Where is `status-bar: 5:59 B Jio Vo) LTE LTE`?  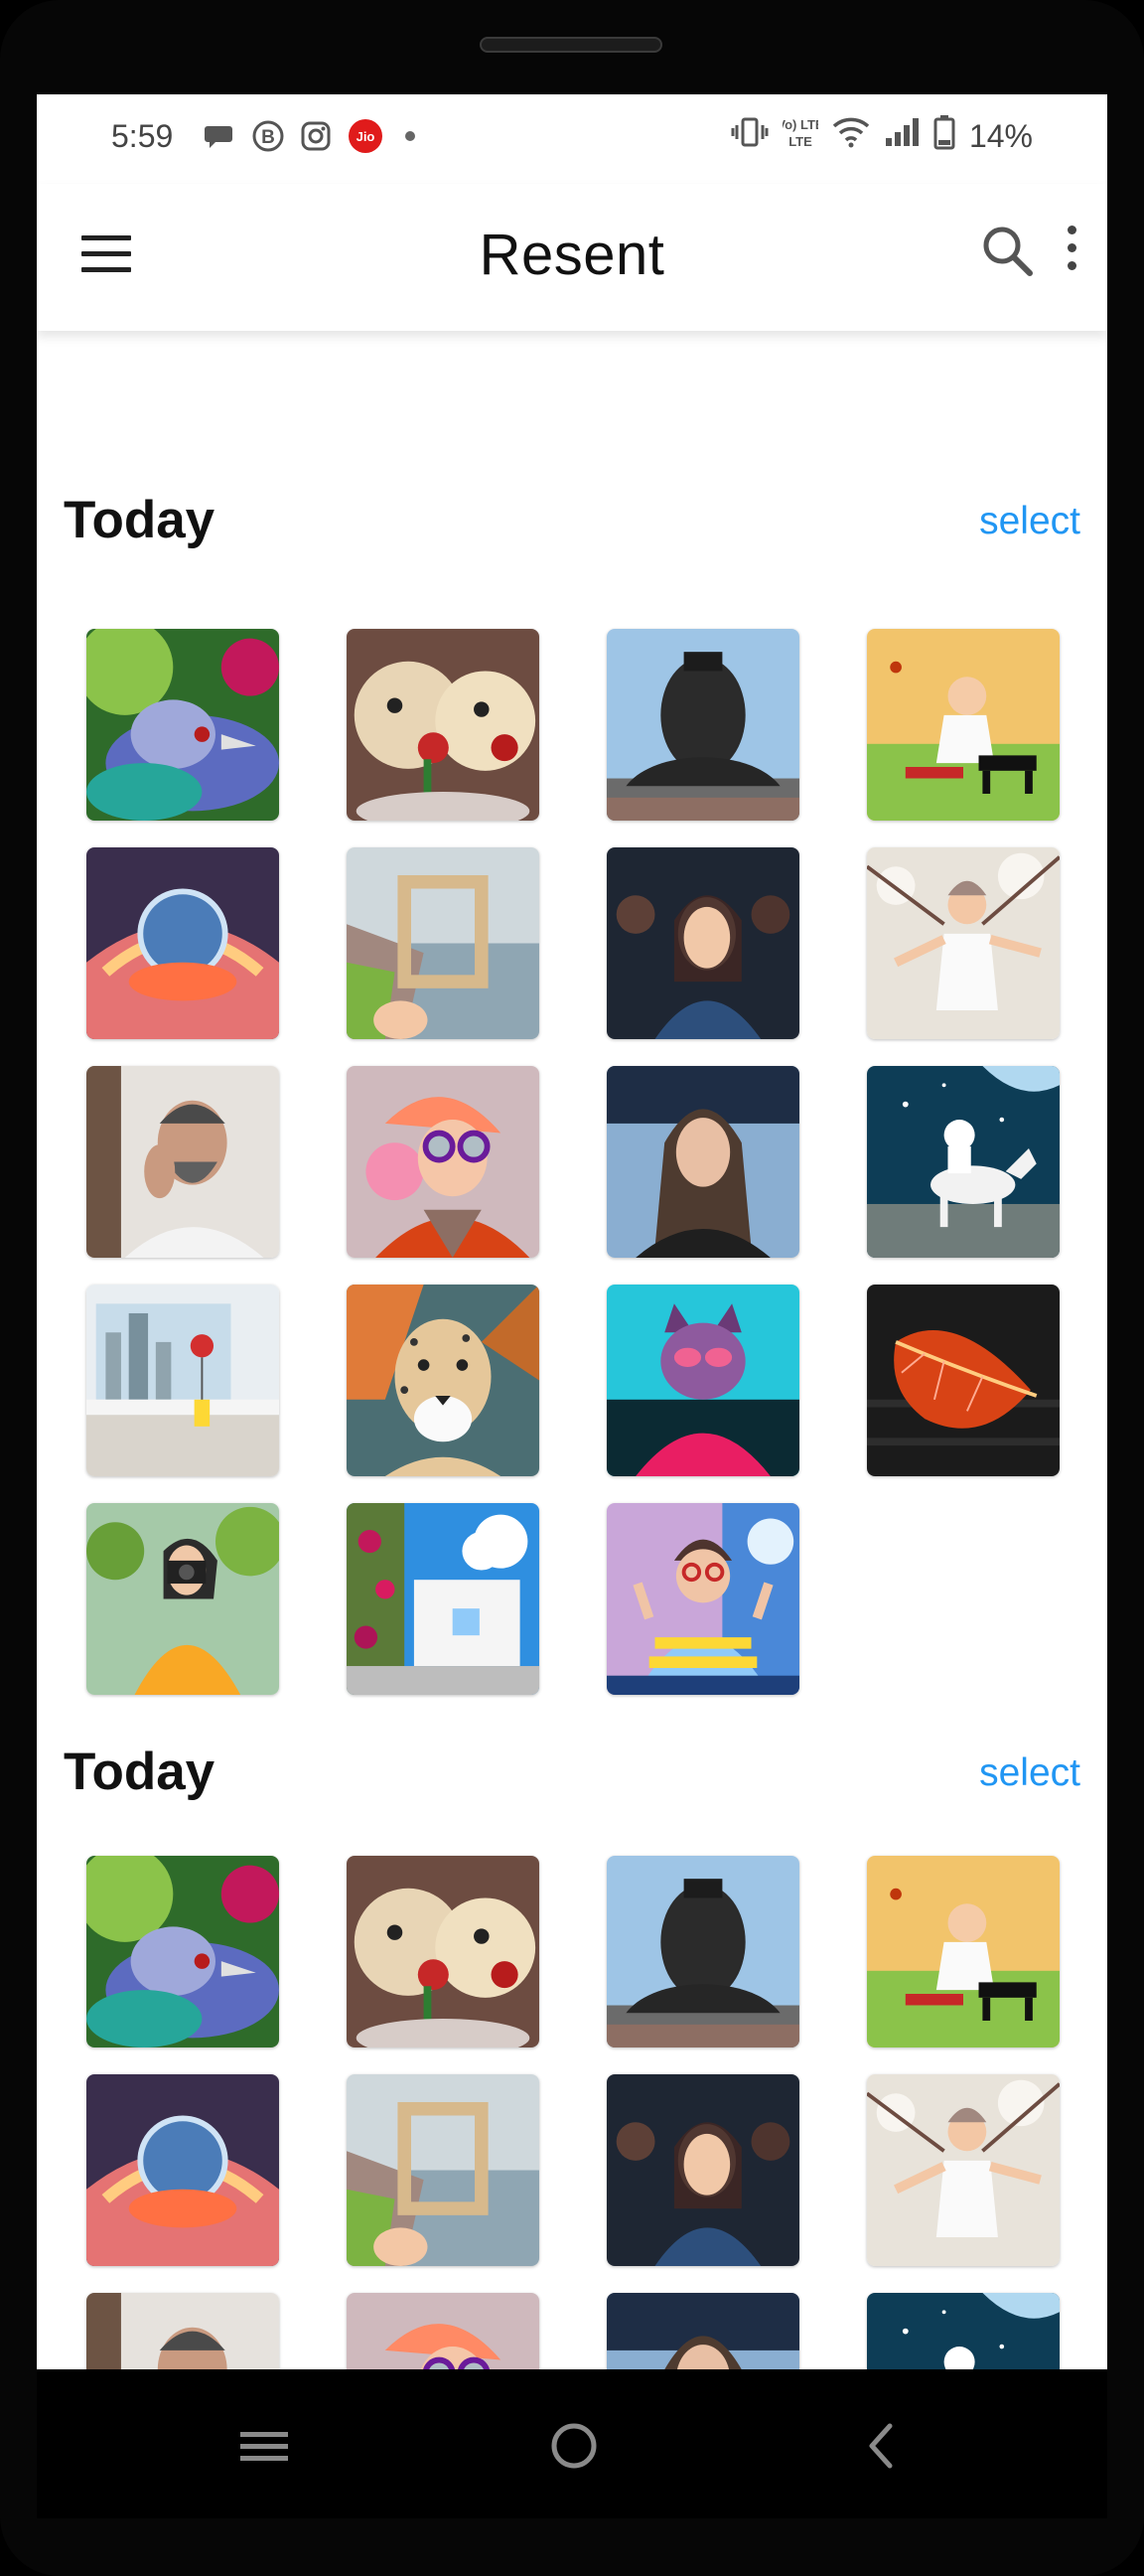
status-bar: 5:59 B Jio Vo) LTE LTE is located at coordinates (572, 139).